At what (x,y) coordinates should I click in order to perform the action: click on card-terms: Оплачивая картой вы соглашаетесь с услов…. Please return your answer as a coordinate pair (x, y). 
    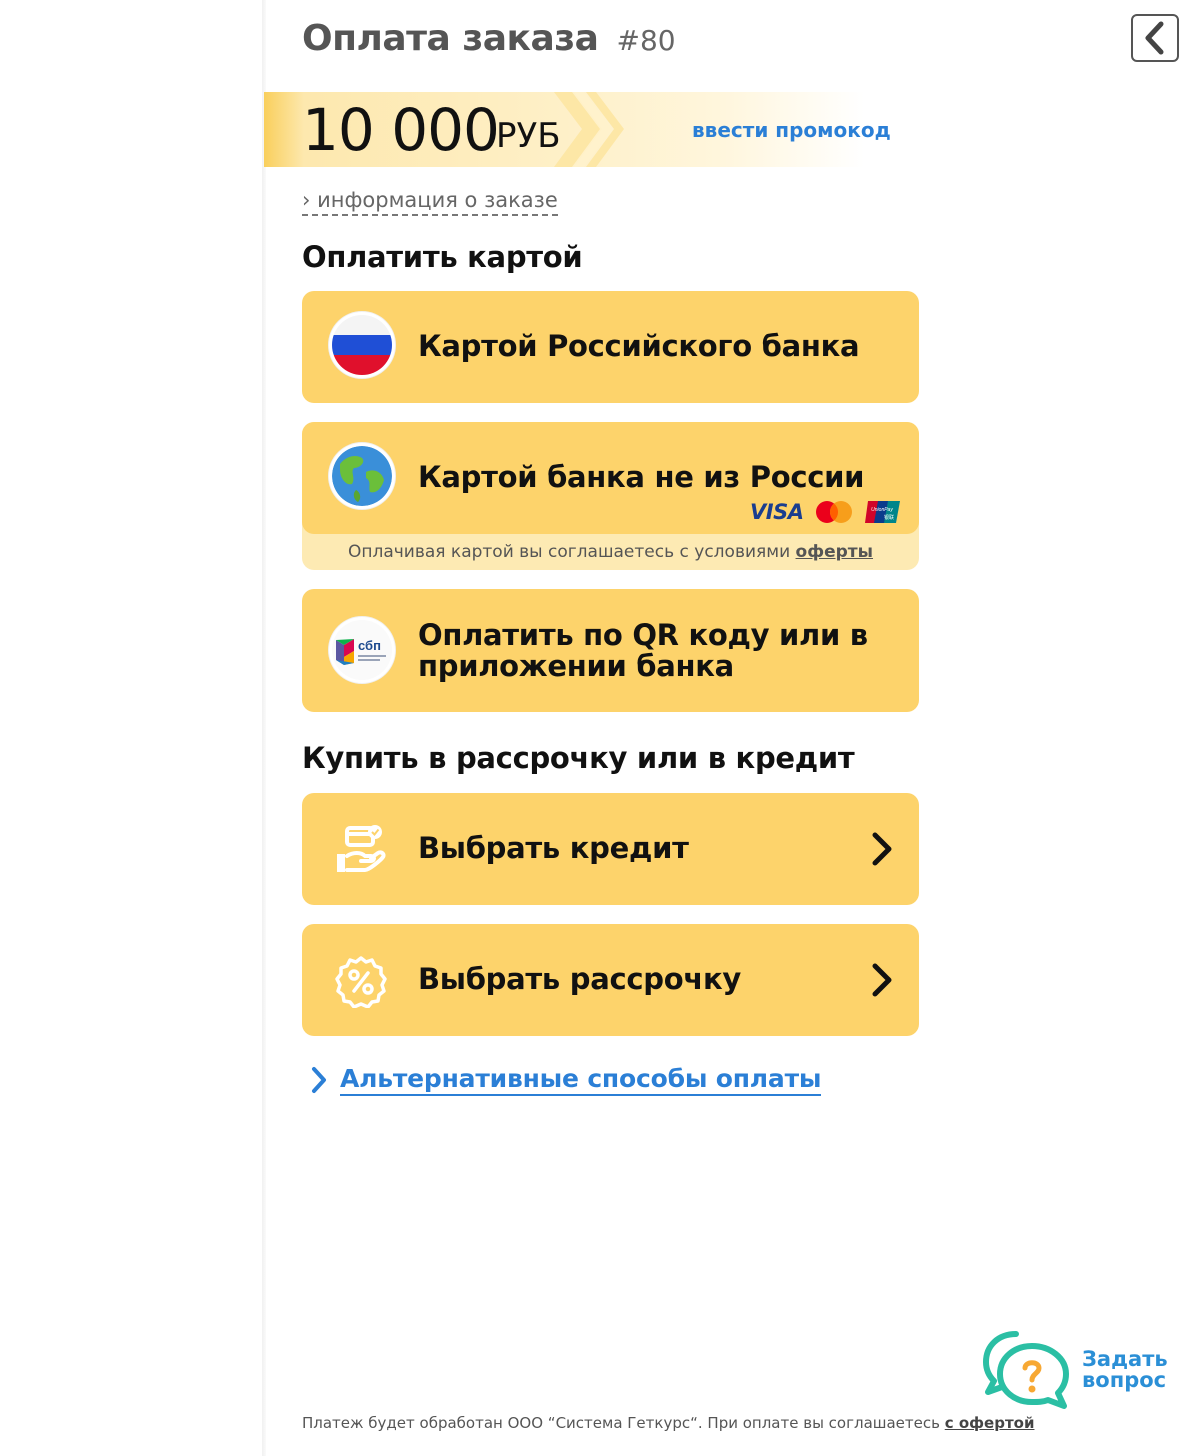
    Looking at the image, I should click on (610, 552).